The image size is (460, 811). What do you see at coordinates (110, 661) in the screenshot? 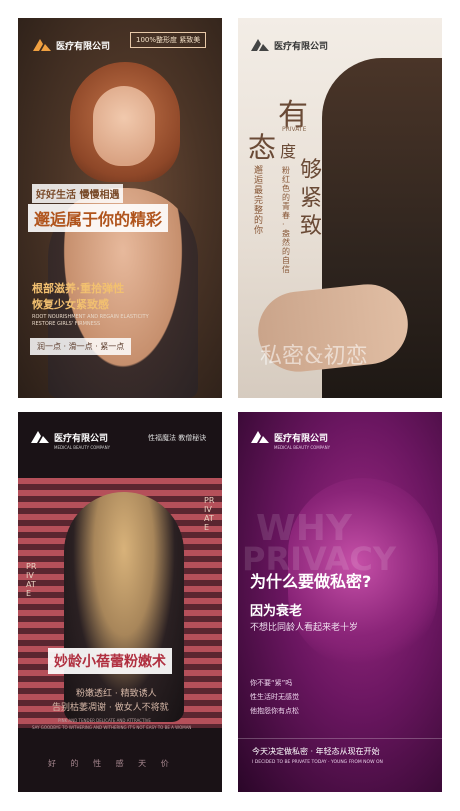
I see `headline: 妙龄小蓓蕾粉嫩术` at bounding box center [110, 661].